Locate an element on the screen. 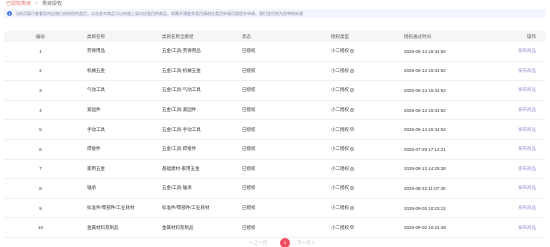 The height and width of the screenshot is (247, 550). cell-category-name: 紧固件 is located at coordinates (94, 110).